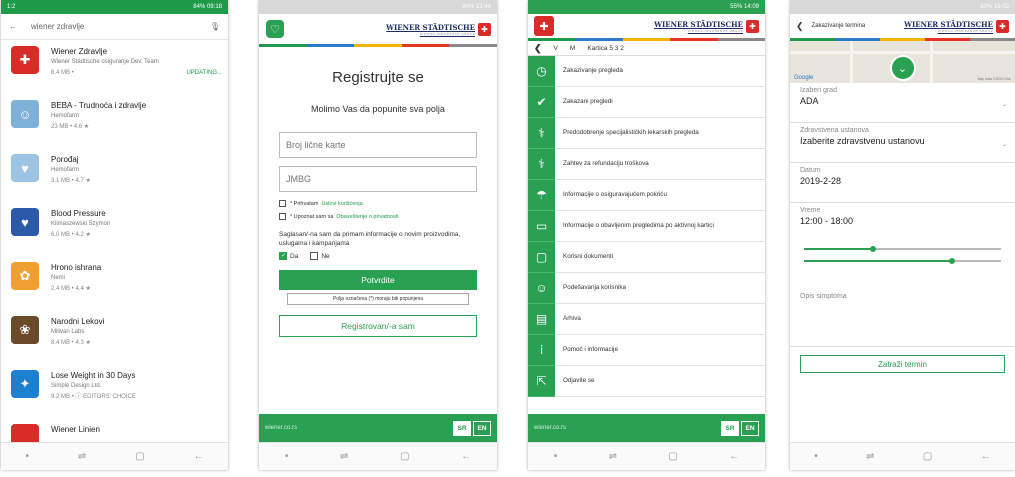  I want to click on menu-item: ▤ Arhiva, so click(646, 319).